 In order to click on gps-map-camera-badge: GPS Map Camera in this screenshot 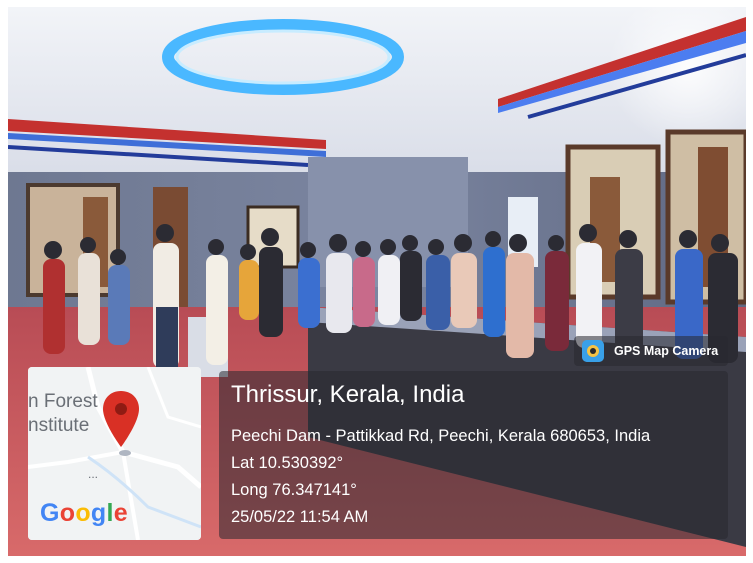, I will do `click(651, 351)`.